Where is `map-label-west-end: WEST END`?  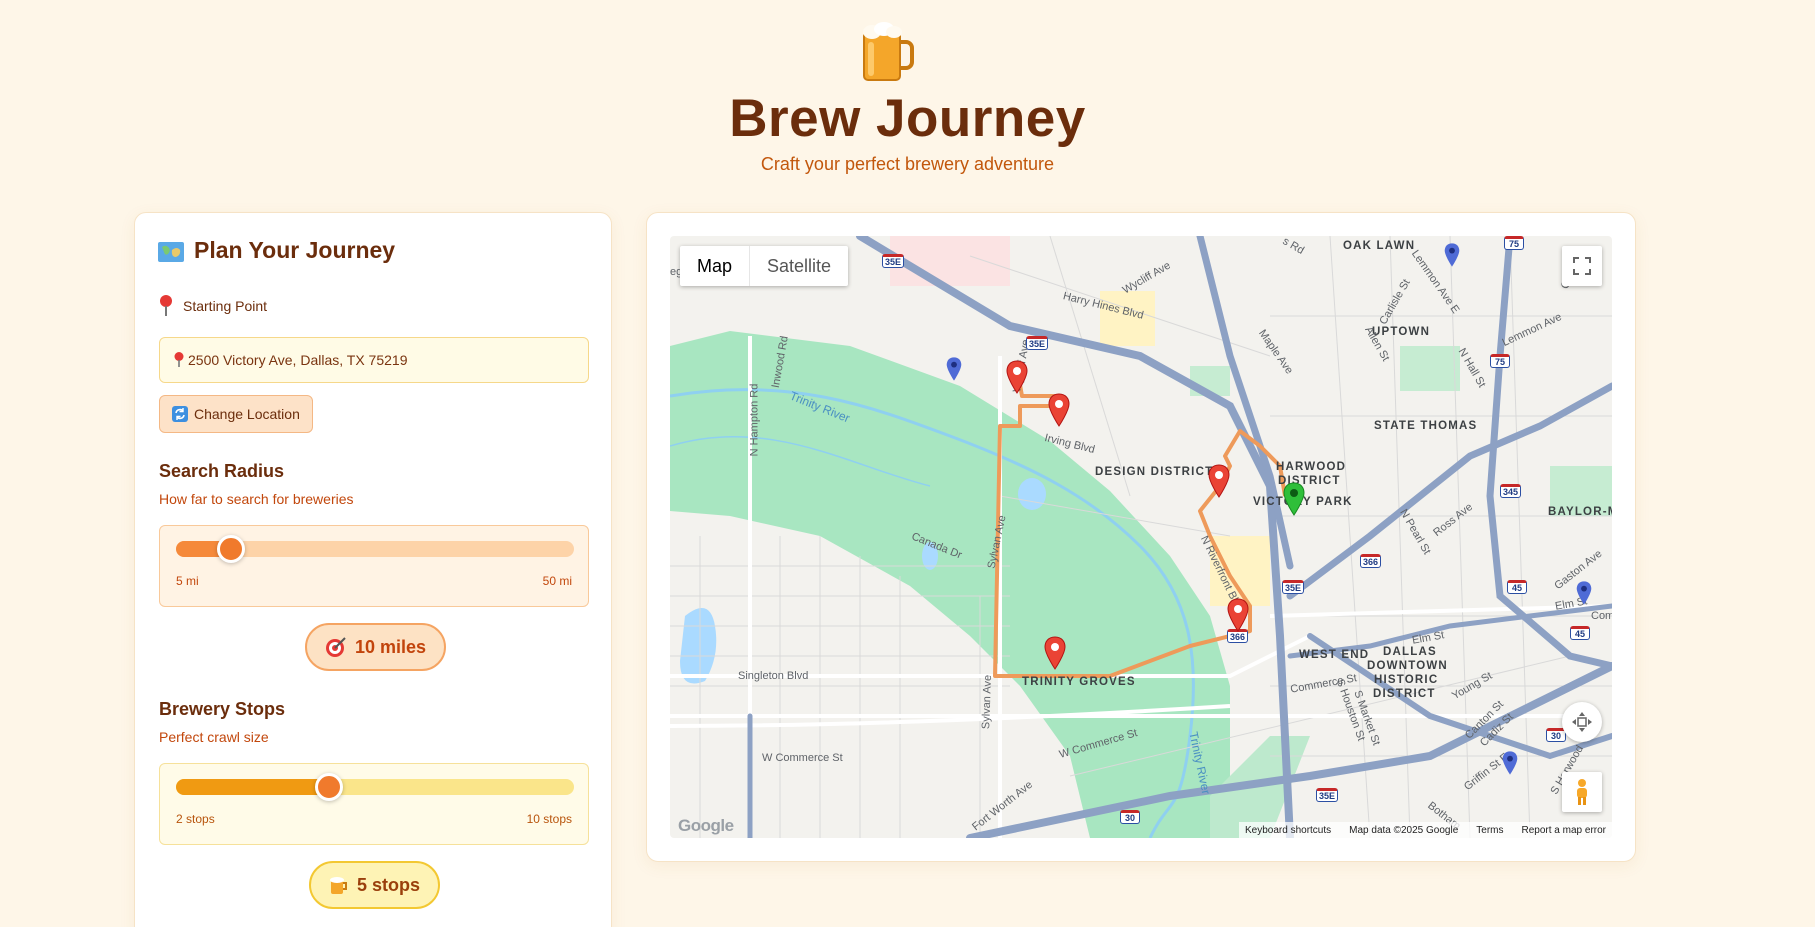
map-label-west-end: WEST END is located at coordinates (1334, 655).